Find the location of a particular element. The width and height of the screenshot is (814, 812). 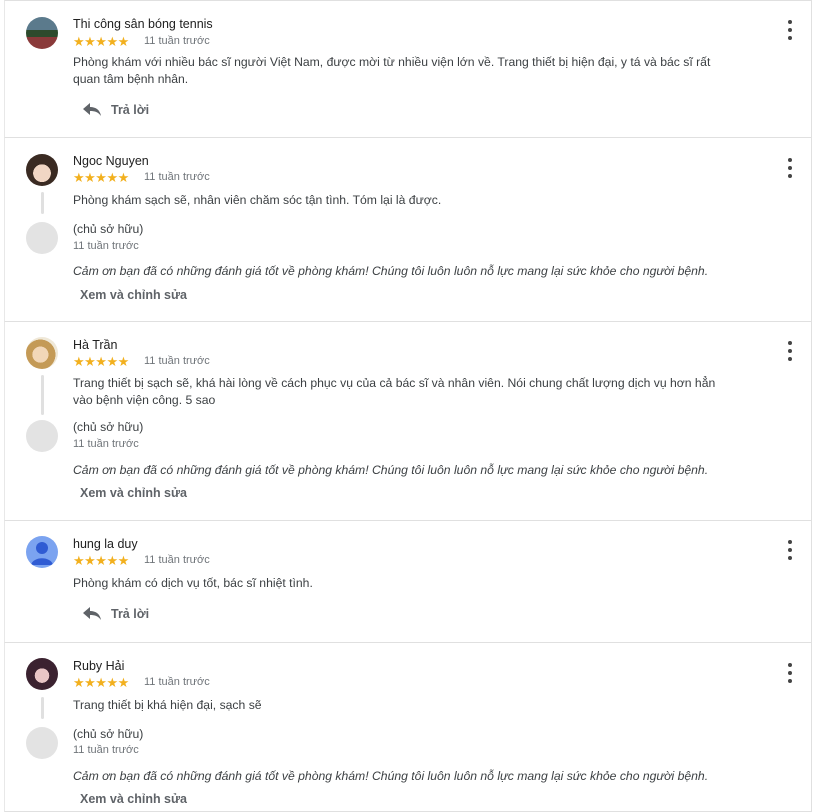

reviewer-name: Ruby Hải is located at coordinates (98, 666).